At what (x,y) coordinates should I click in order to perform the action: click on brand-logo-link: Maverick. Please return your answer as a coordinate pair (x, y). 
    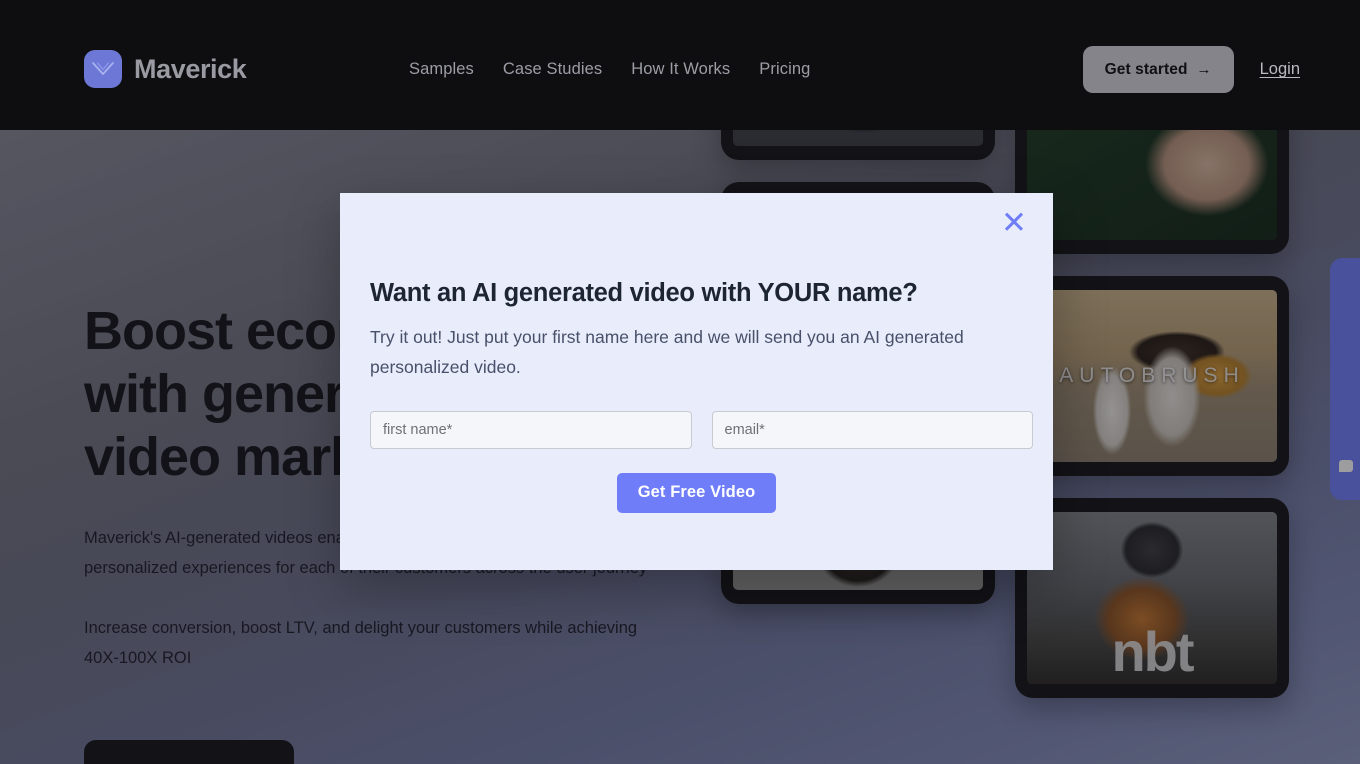
    Looking at the image, I should click on (165, 69).